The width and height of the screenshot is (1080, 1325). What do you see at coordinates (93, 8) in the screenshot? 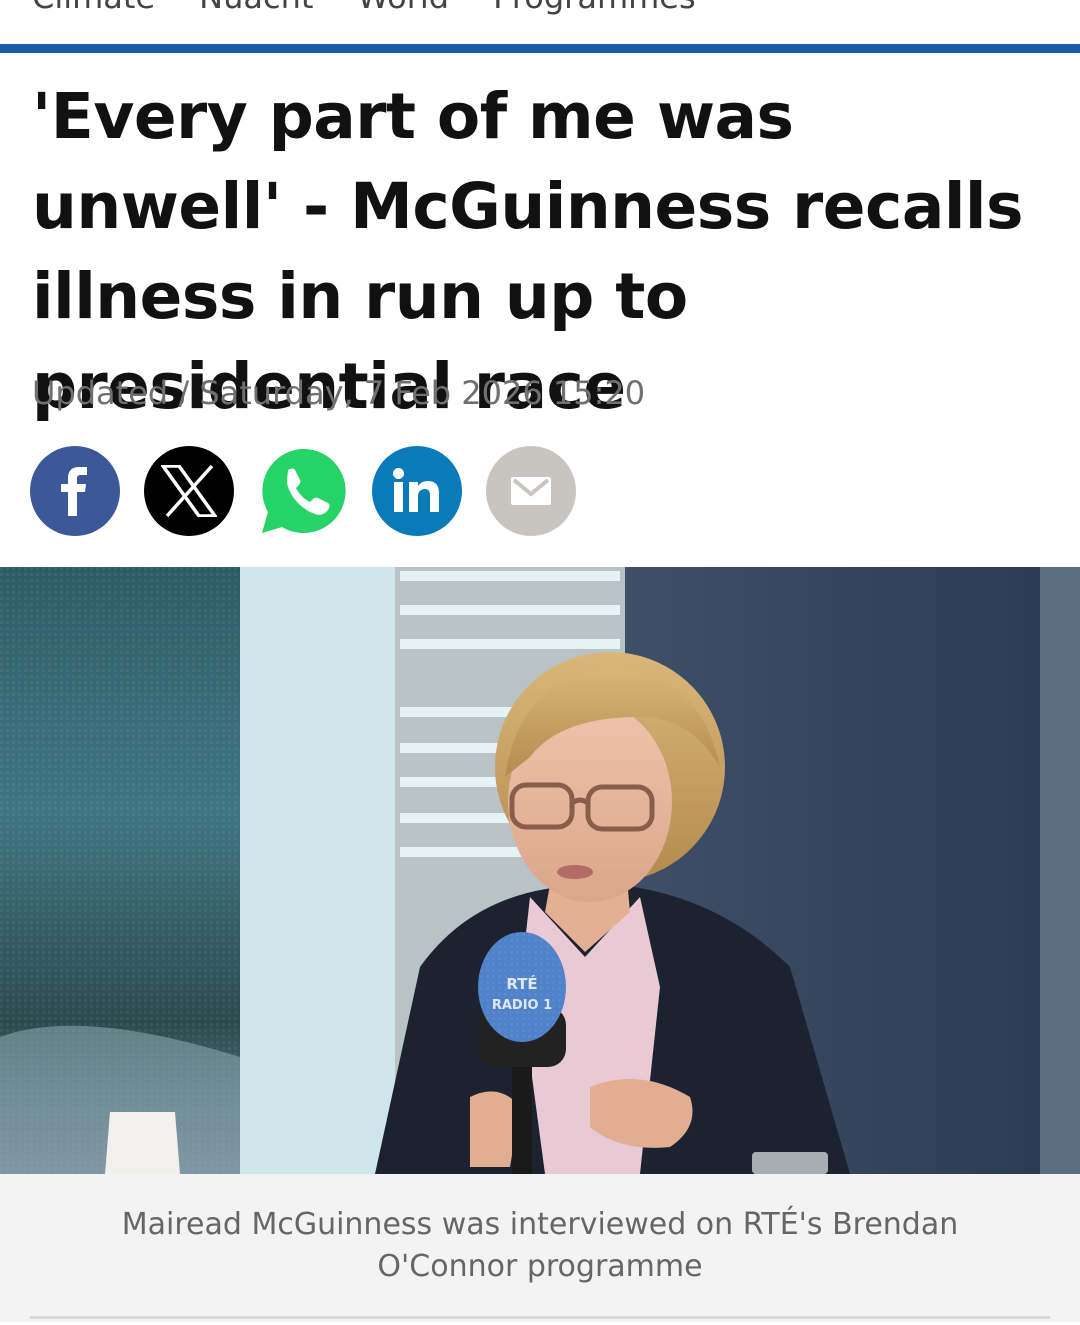
I see `nav-item-climate: Climate` at bounding box center [93, 8].